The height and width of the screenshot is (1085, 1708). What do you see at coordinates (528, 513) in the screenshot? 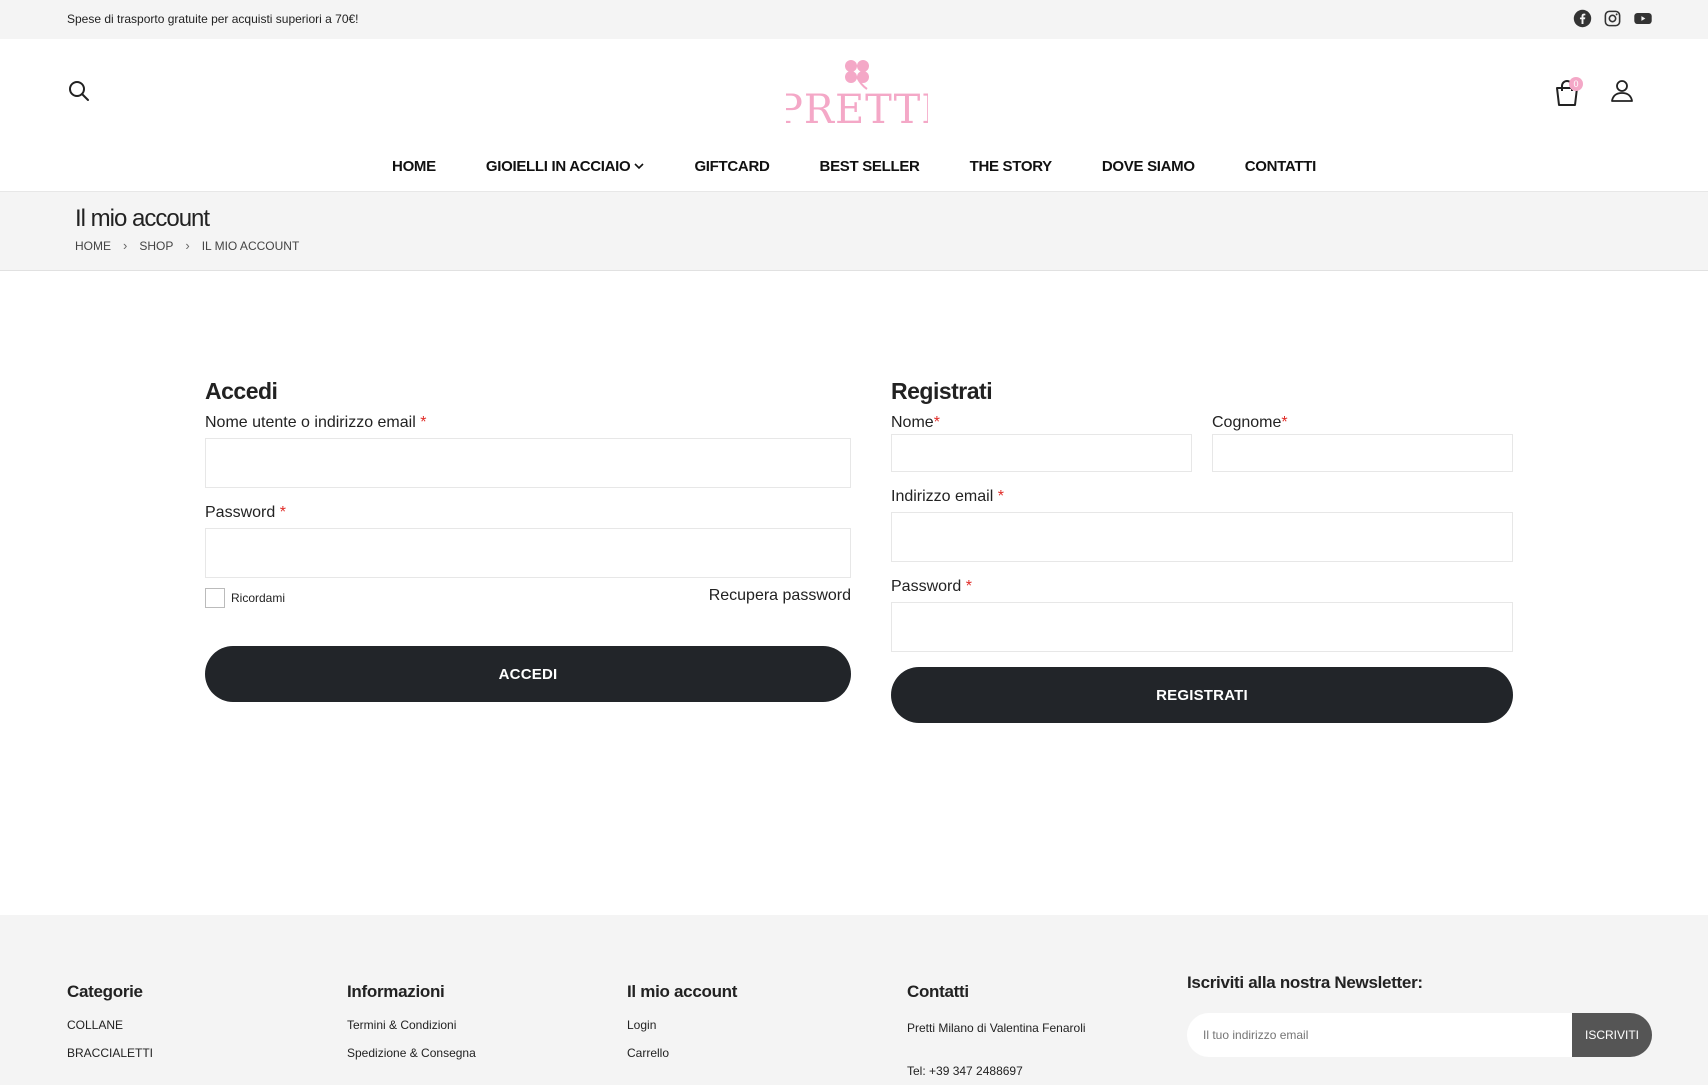
I see `password-label: Password *` at bounding box center [528, 513].